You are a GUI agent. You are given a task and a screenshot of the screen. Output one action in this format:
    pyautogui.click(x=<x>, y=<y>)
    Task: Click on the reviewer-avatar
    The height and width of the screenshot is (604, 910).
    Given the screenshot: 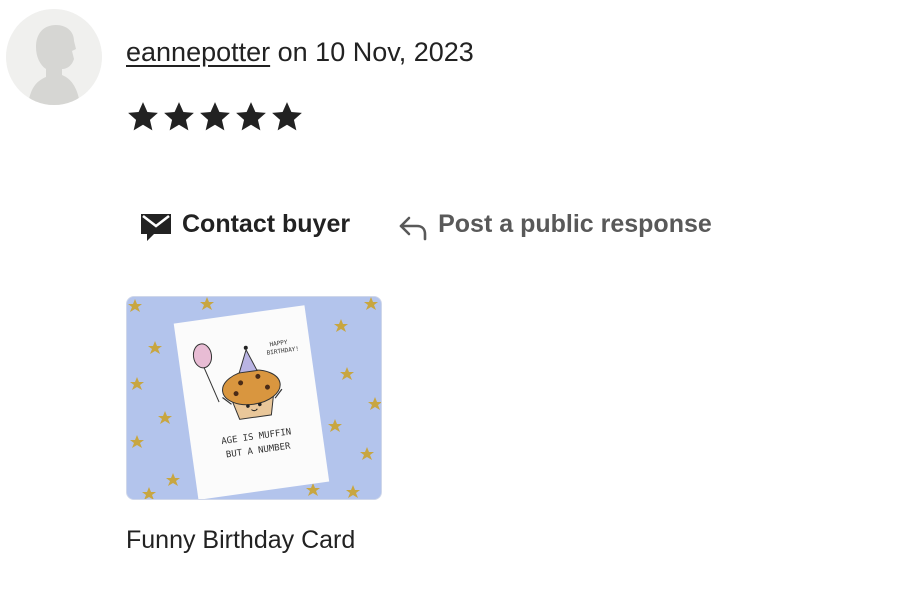 What is the action you would take?
    pyautogui.click(x=54, y=57)
    